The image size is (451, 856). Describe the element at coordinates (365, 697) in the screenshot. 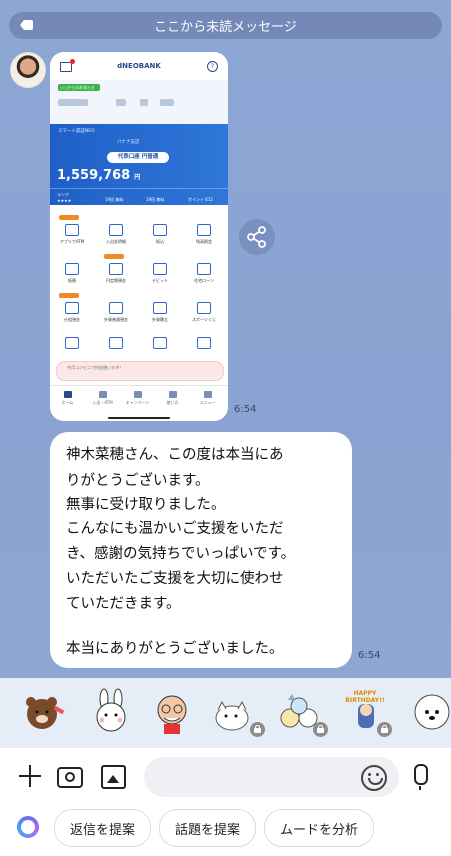

I see `sticker-text: HAPPY BIRTHDAY!!` at that location.